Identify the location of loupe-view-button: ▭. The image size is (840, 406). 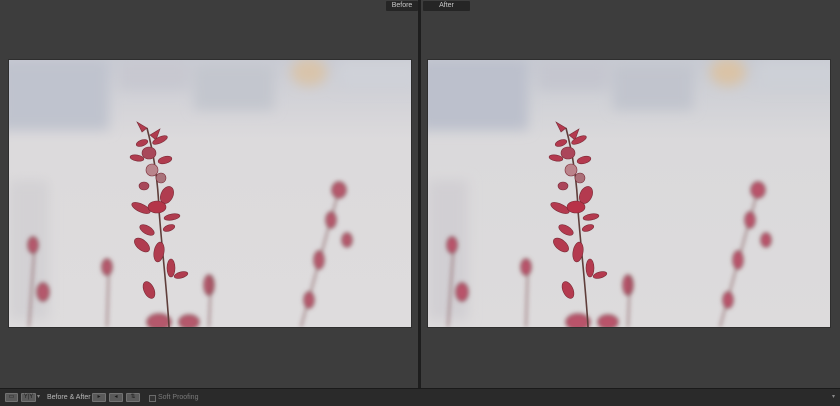
(11, 397).